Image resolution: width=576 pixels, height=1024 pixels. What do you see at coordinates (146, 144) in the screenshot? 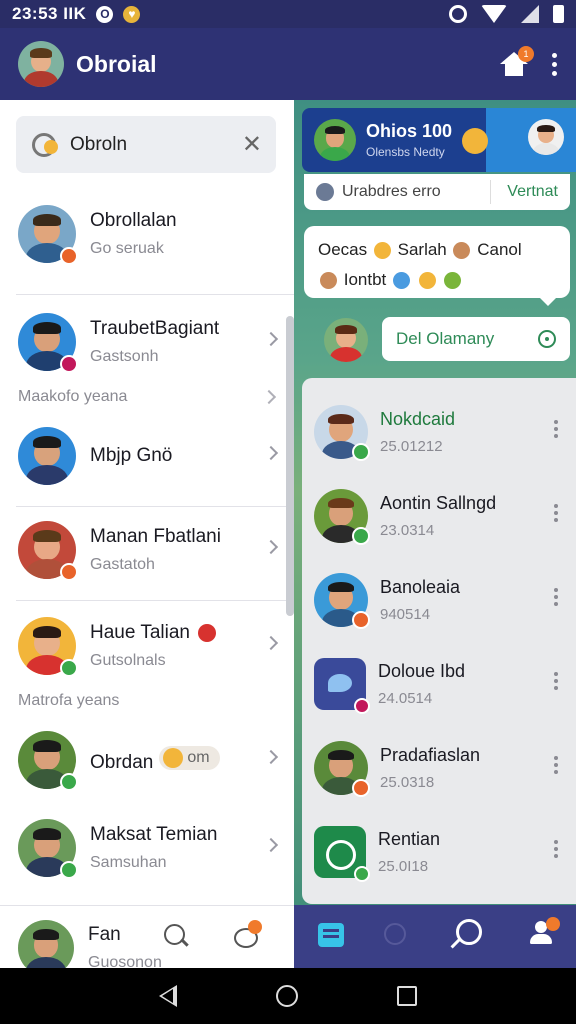
I see `search-input: Obroln ✕` at bounding box center [146, 144].